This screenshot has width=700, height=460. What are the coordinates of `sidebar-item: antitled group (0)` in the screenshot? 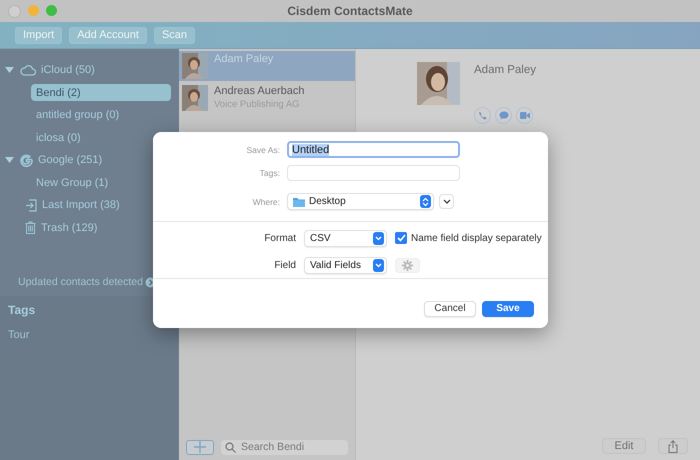 It's located at (101, 115).